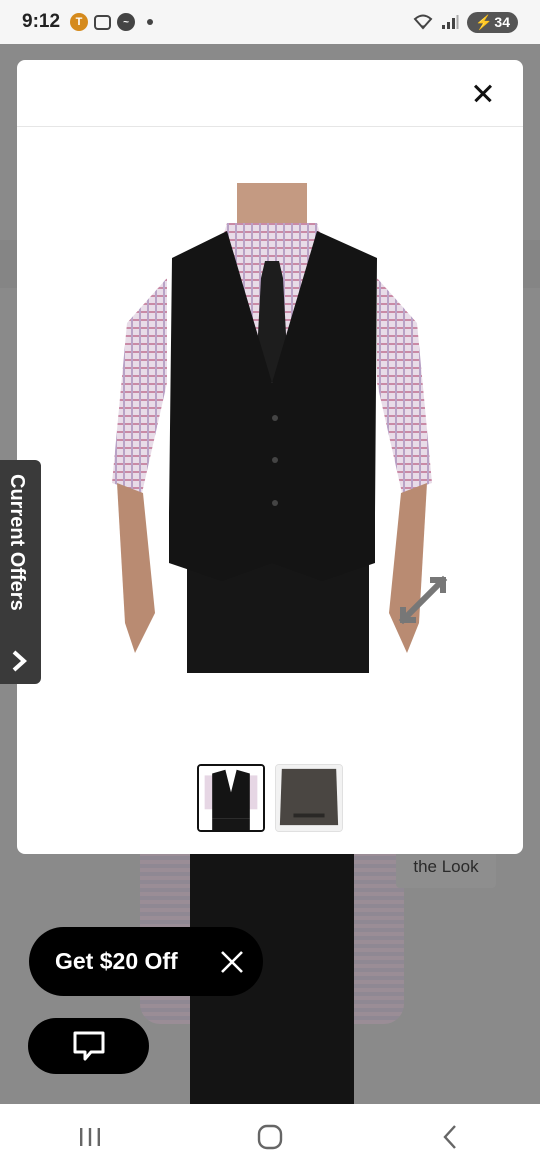  I want to click on thumbnail-strip, so click(270, 798).